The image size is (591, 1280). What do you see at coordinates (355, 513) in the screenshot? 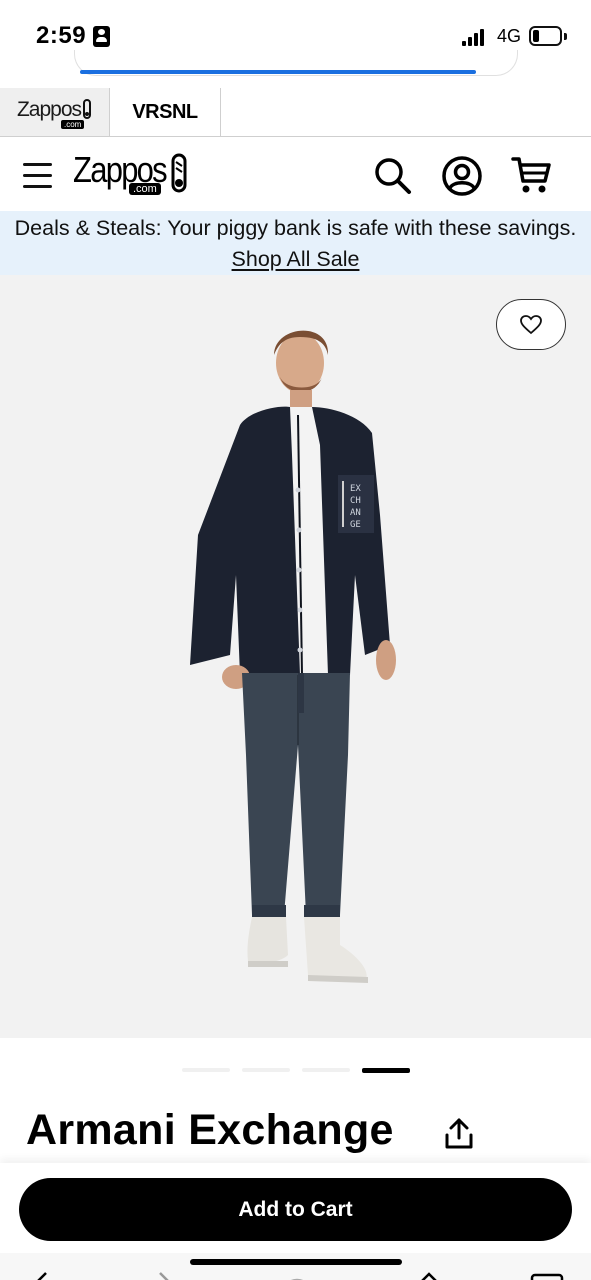
I see `pocket-text-3: AN` at bounding box center [355, 513].